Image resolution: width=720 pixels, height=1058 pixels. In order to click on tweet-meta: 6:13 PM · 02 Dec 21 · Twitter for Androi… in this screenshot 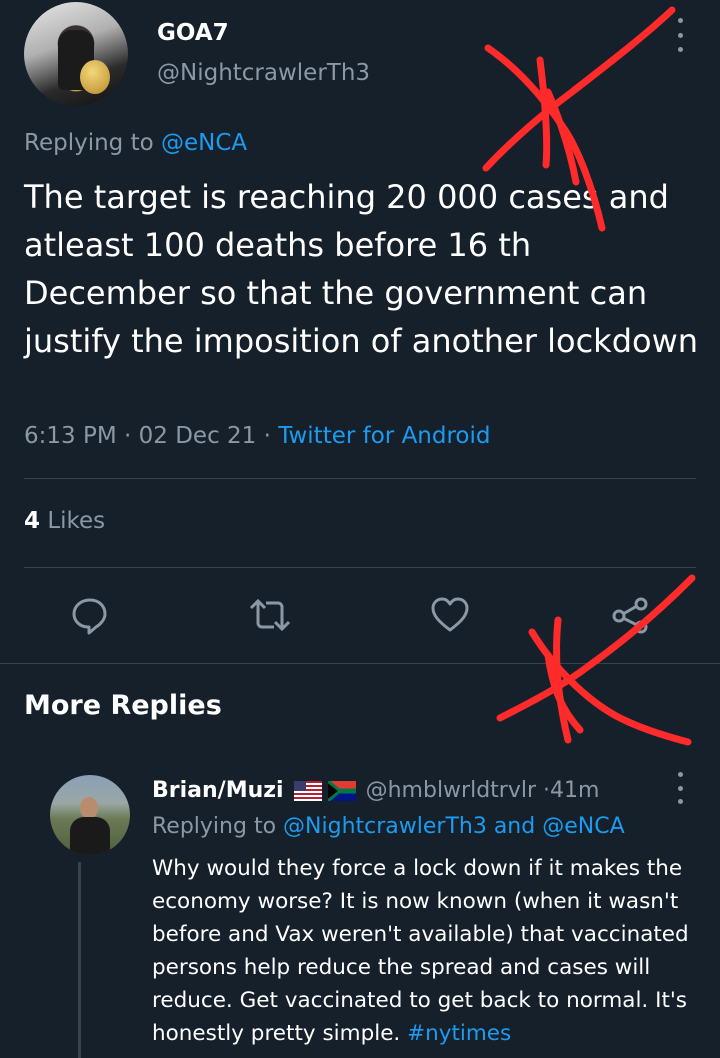, I will do `click(257, 436)`.